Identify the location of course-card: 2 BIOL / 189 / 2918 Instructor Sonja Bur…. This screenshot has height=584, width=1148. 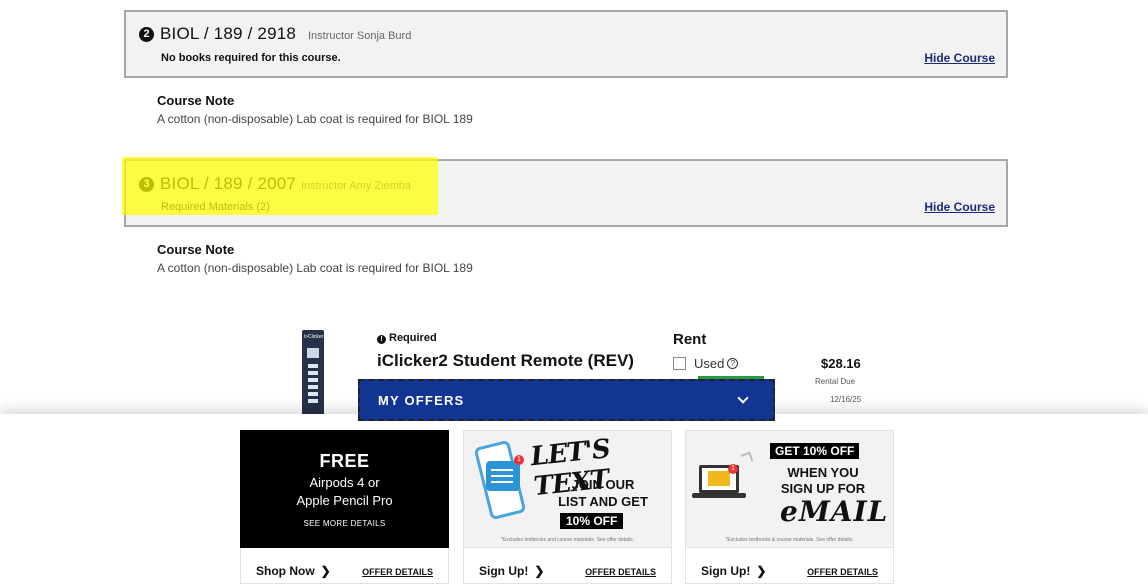
(566, 44).